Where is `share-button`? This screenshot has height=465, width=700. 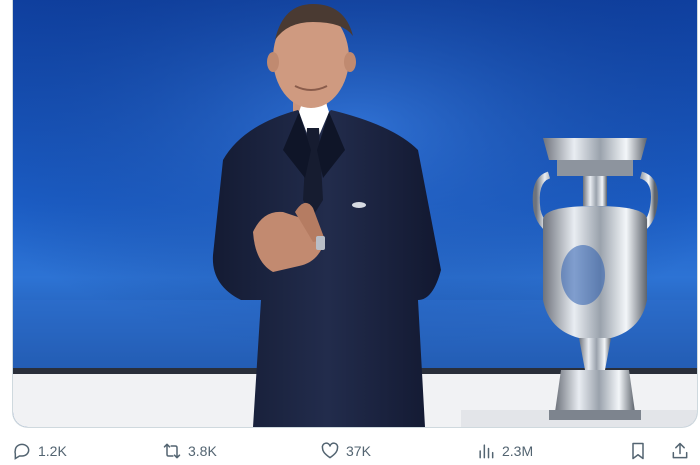 share-button is located at coordinates (680, 451).